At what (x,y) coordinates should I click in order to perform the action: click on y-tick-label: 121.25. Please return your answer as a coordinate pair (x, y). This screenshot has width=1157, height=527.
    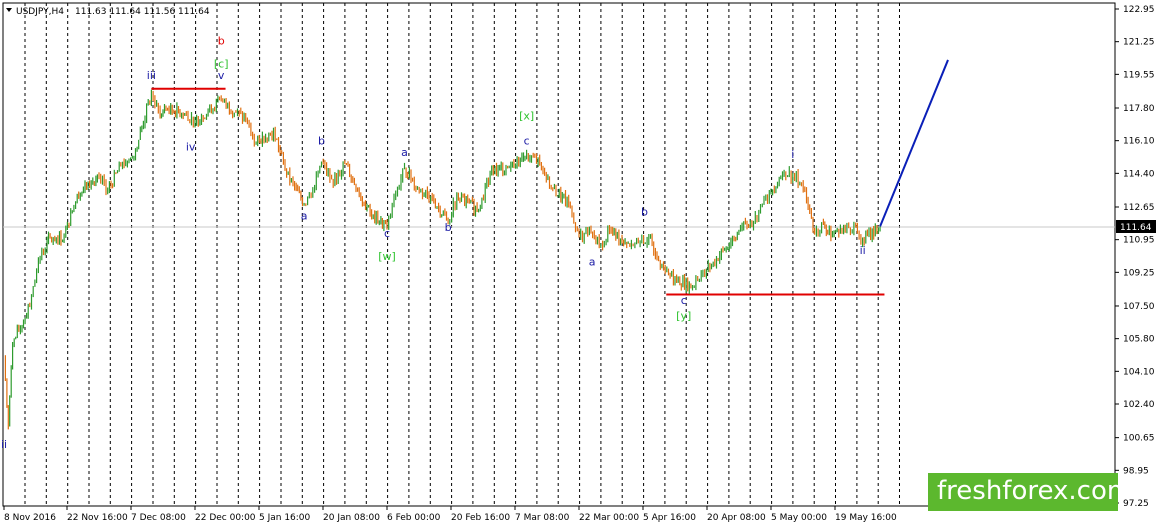
    Looking at the image, I should click on (1139, 43).